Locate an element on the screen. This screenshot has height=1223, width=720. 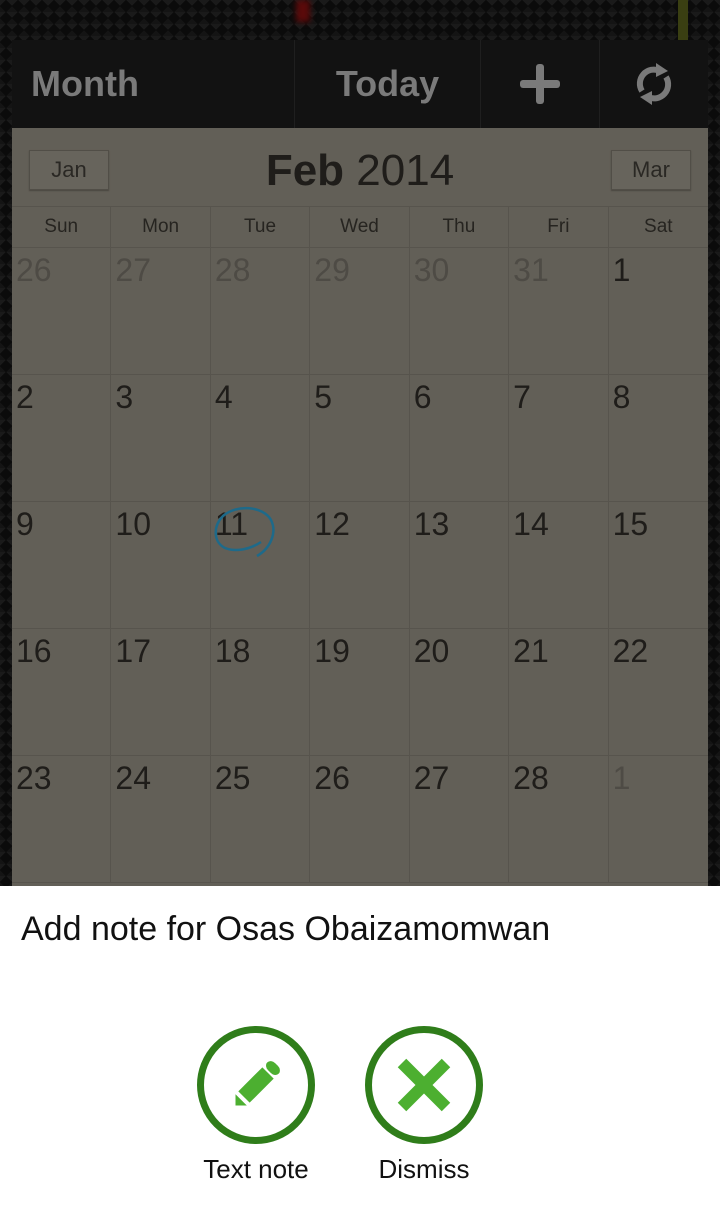
day-cell: 13 is located at coordinates (459, 565).